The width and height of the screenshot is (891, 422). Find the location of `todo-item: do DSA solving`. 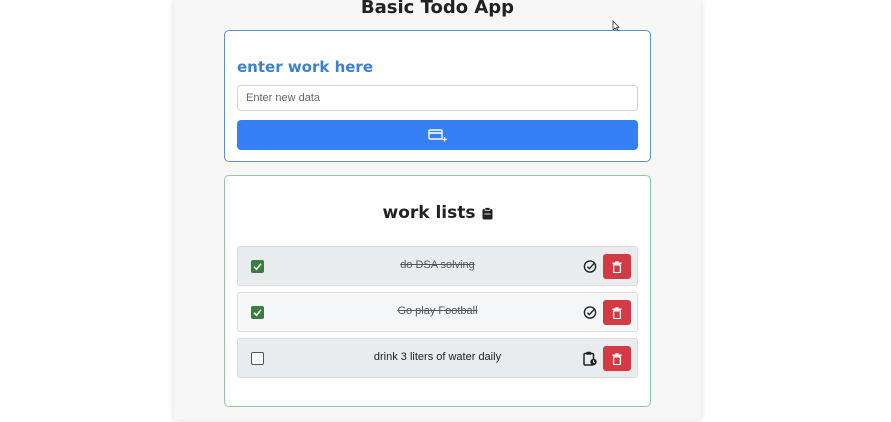

todo-item: do DSA solving is located at coordinates (437, 266).